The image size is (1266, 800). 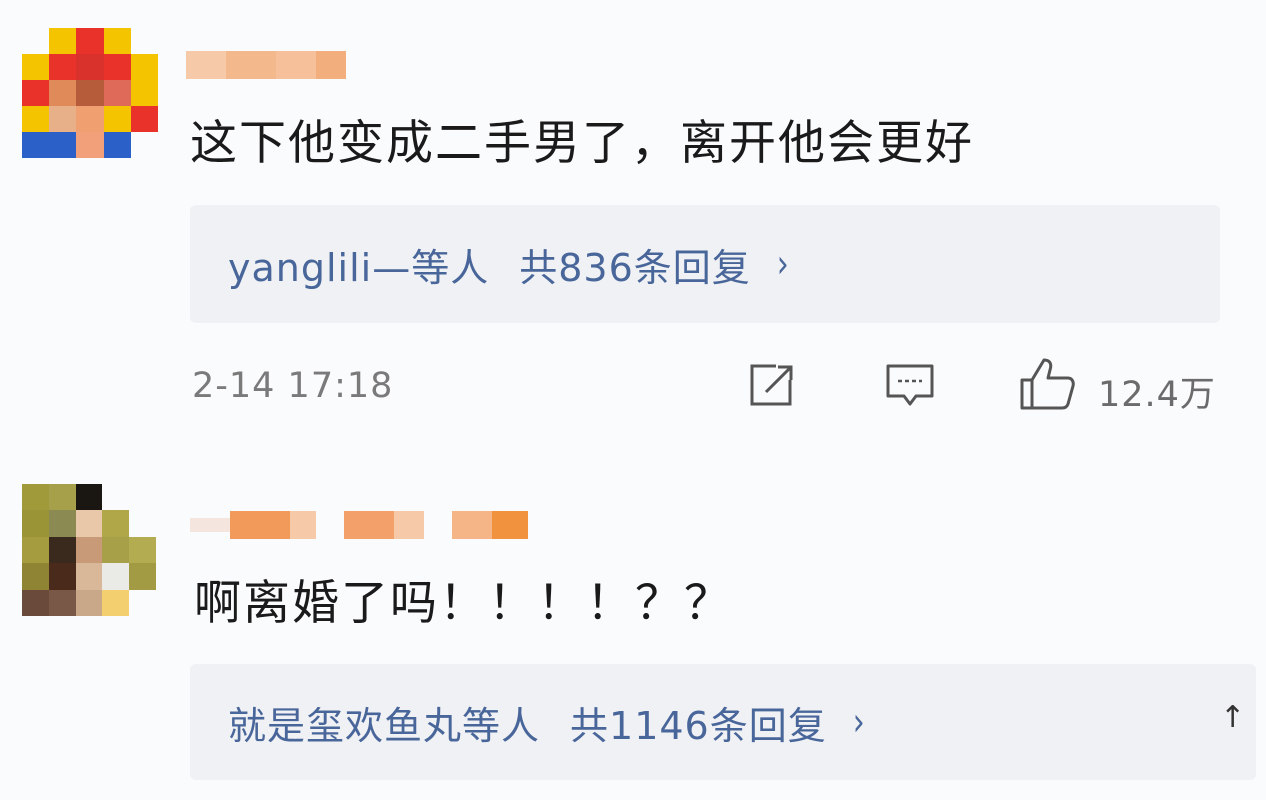 What do you see at coordinates (910, 386) in the screenshot?
I see `comment-icon` at bounding box center [910, 386].